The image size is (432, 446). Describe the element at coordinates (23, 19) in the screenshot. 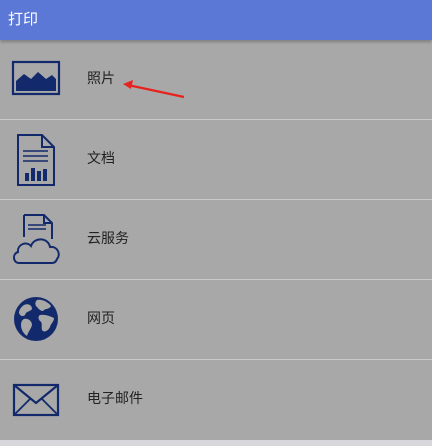

I see `page-title: 打印` at that location.